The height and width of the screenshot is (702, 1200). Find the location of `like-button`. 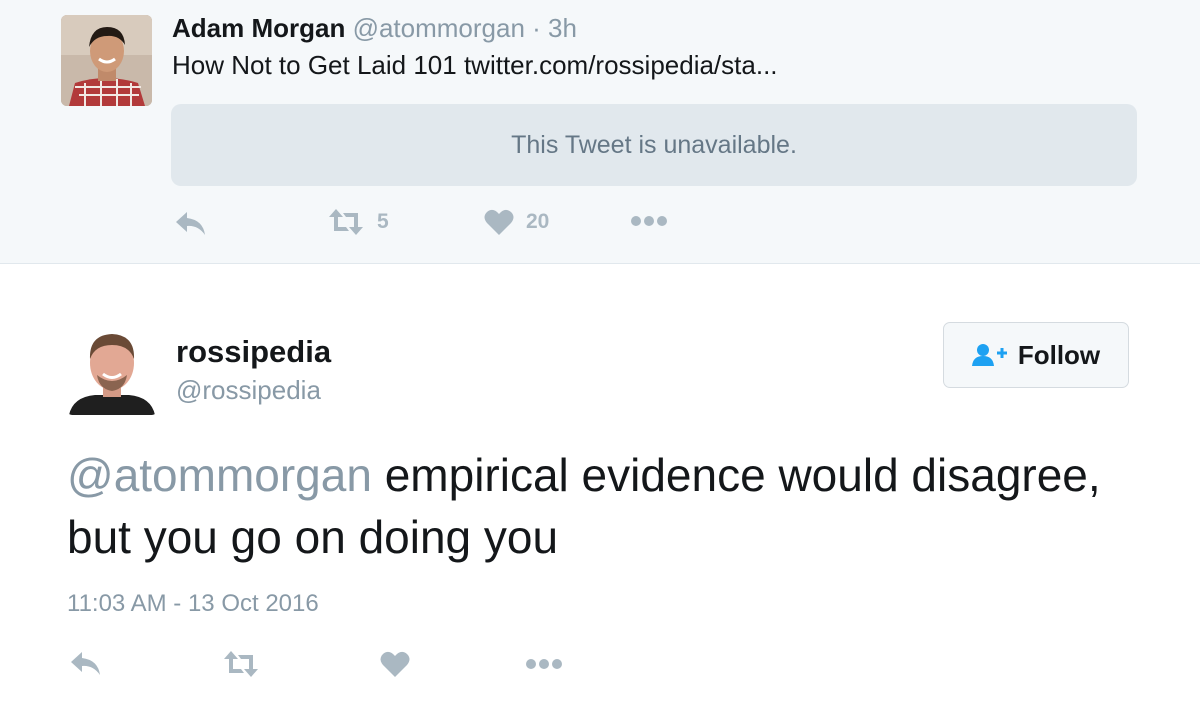

like-button is located at coordinates (395, 664).